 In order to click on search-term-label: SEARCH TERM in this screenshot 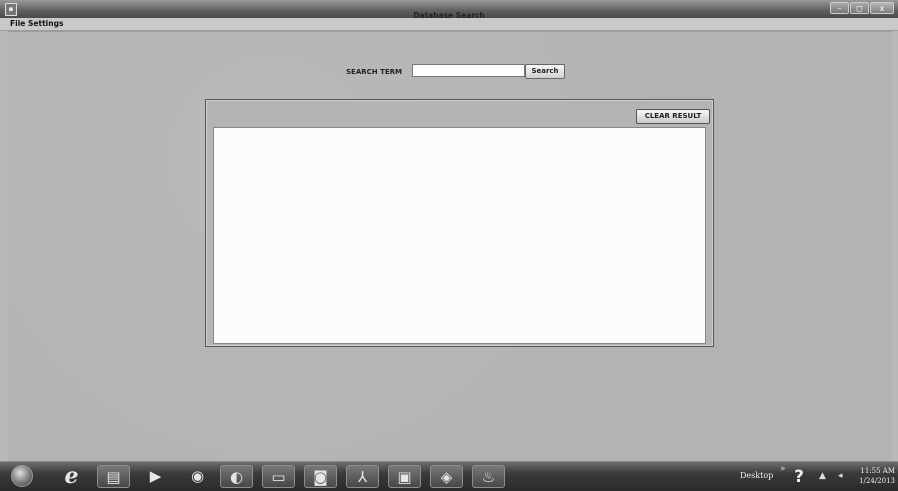, I will do `click(374, 72)`.